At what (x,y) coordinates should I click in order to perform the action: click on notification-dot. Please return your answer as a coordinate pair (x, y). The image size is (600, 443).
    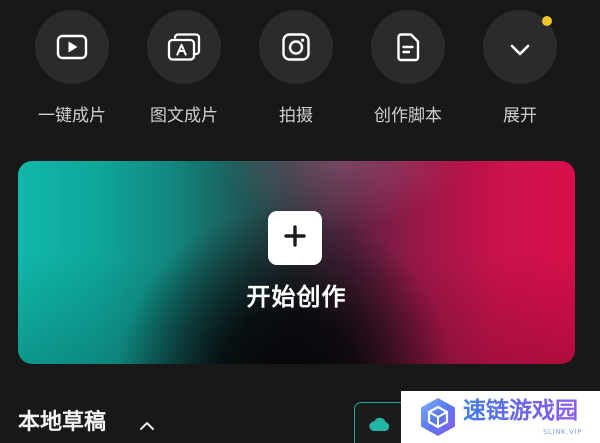
    Looking at the image, I should click on (547, 21).